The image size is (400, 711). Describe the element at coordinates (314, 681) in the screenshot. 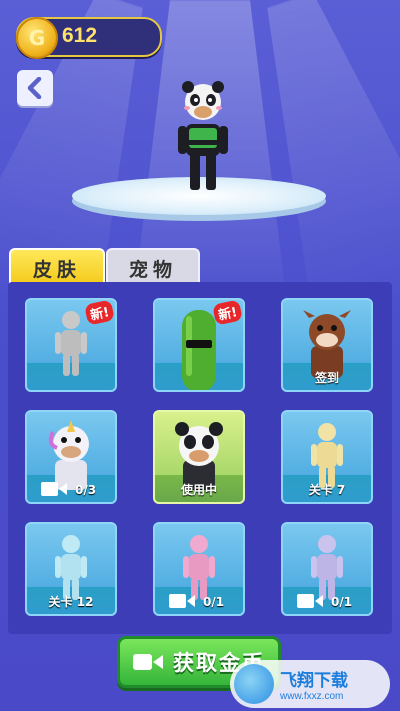

I see `watermark-title: 飞翔下载` at that location.